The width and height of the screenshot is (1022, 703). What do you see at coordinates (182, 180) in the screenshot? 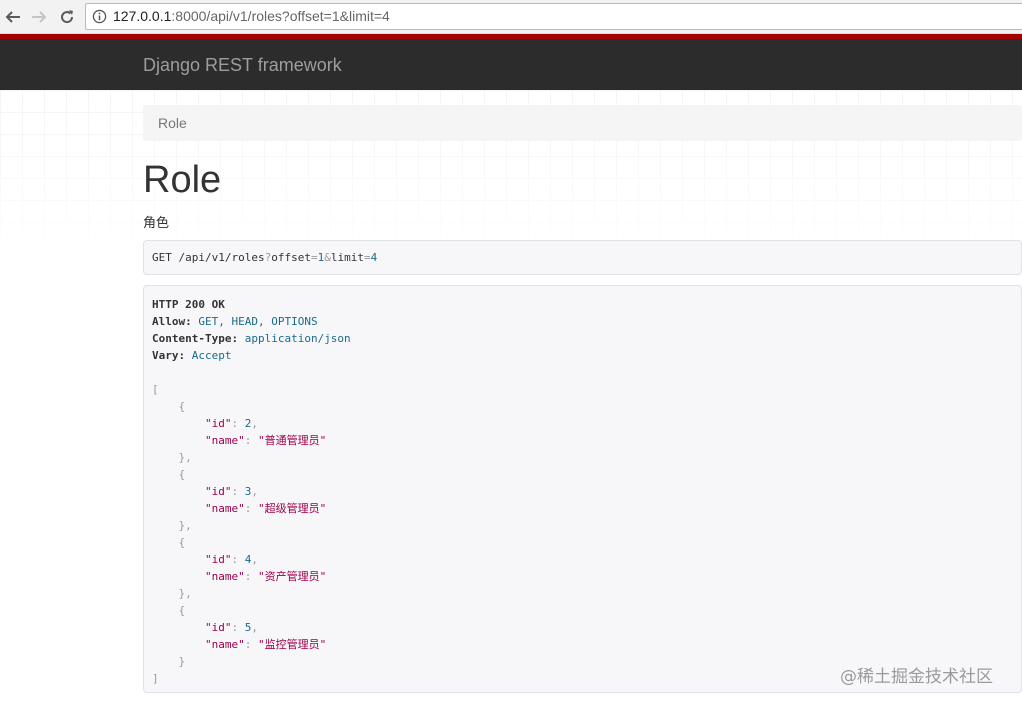
I see `page-title: Role` at bounding box center [182, 180].